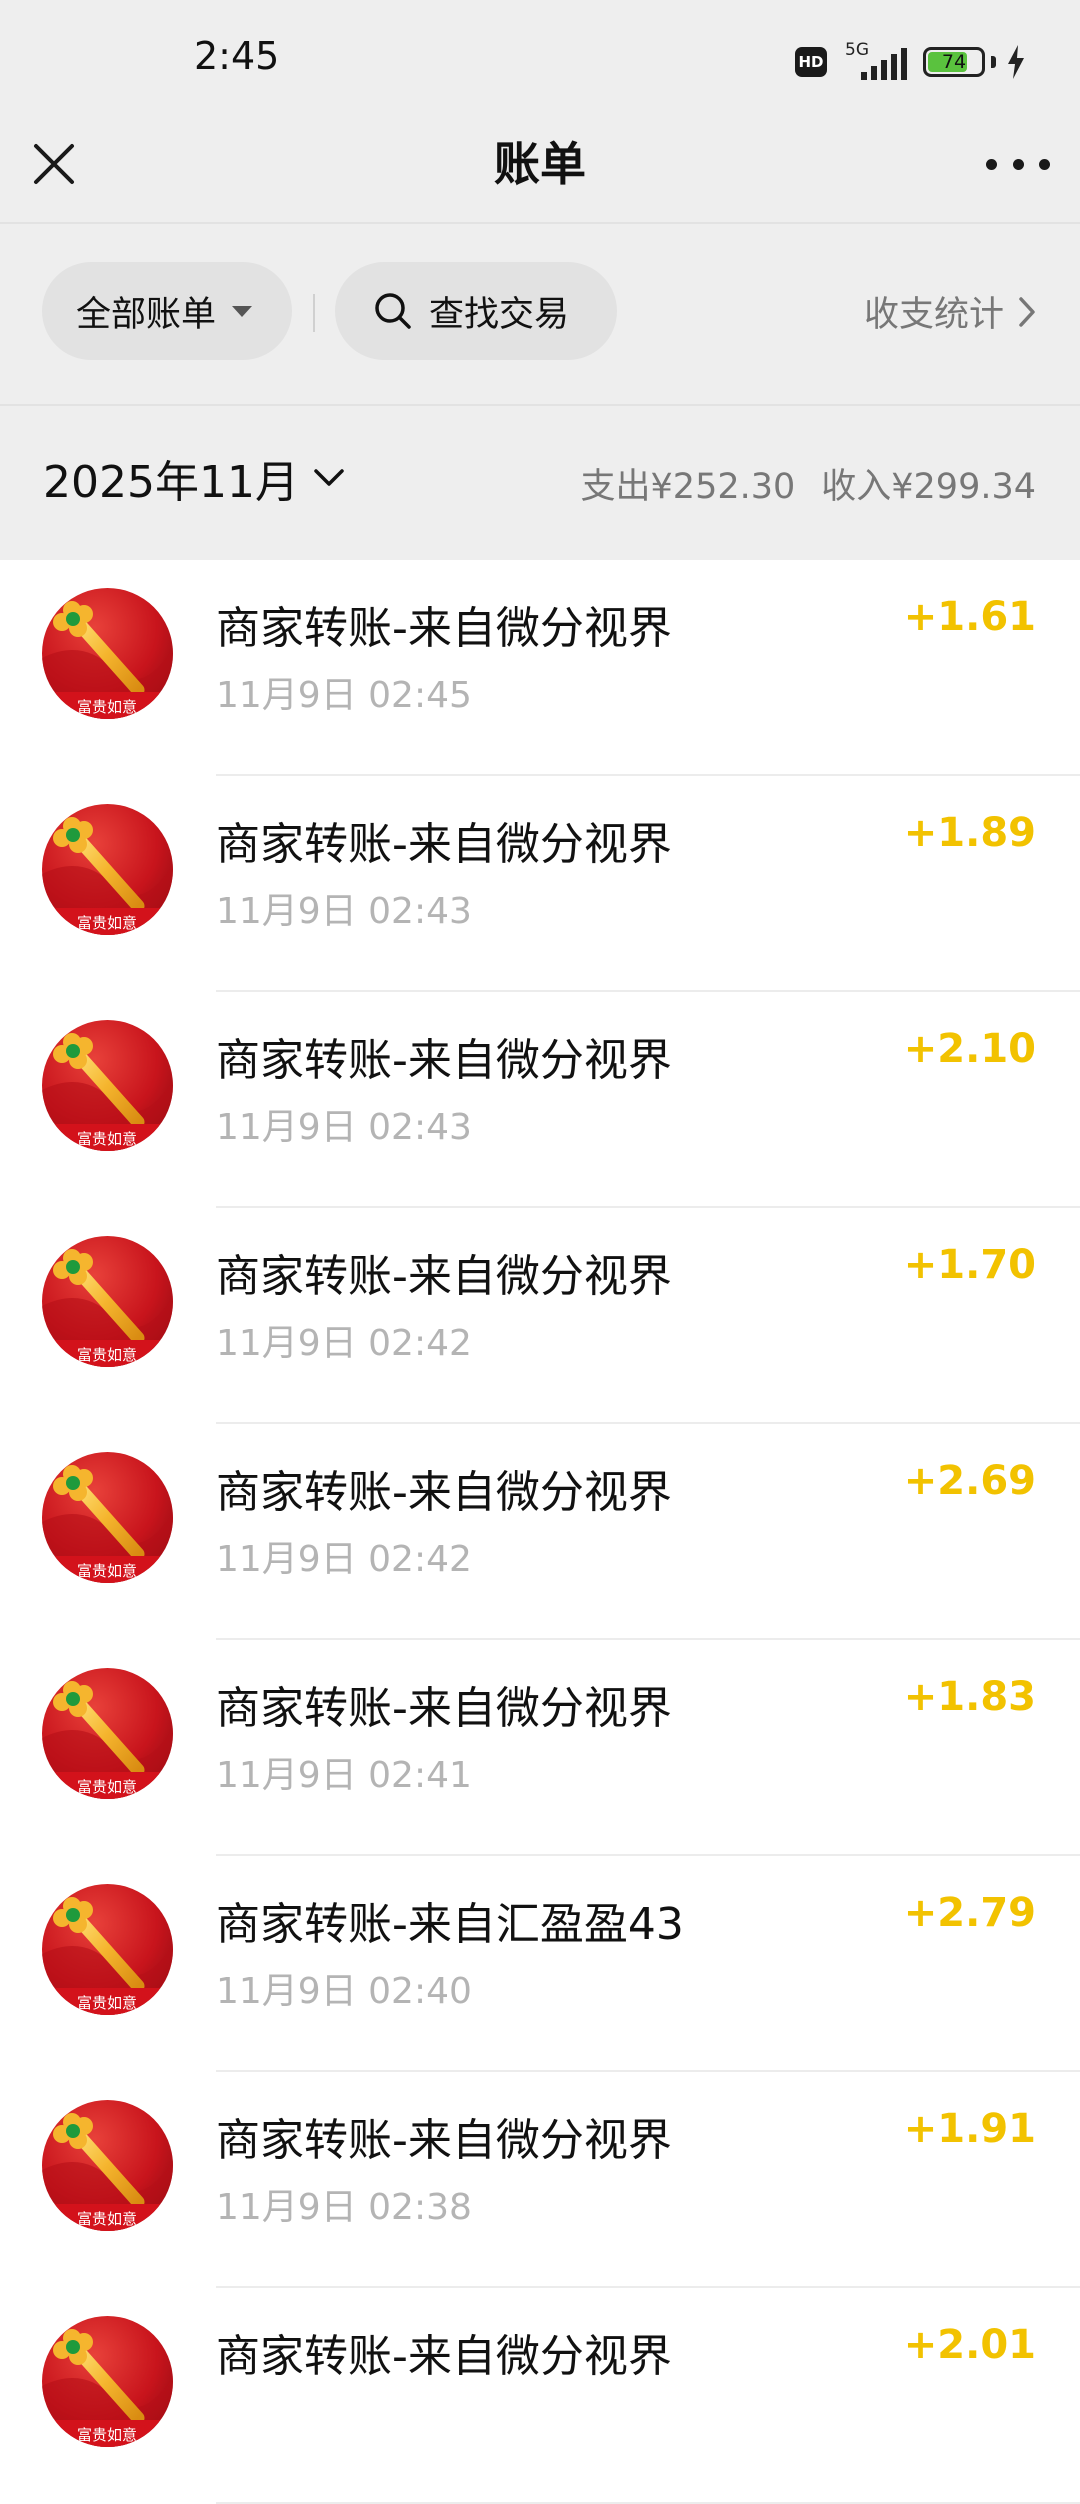 The height and width of the screenshot is (2504, 1080). Describe the element at coordinates (344, 1991) in the screenshot. I see `transaction-time: 11月9日 02:40` at that location.